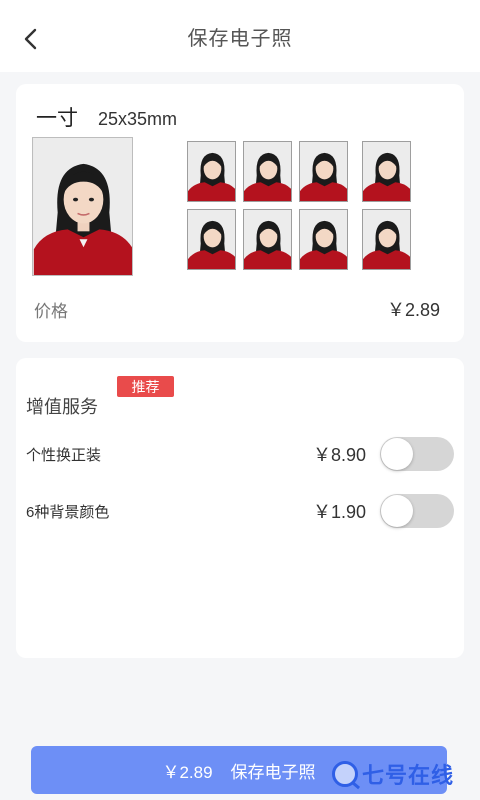  What do you see at coordinates (240, 511) in the screenshot?
I see `service-item-background-colors: 6种背景颜色 ￥1.90` at bounding box center [240, 511].